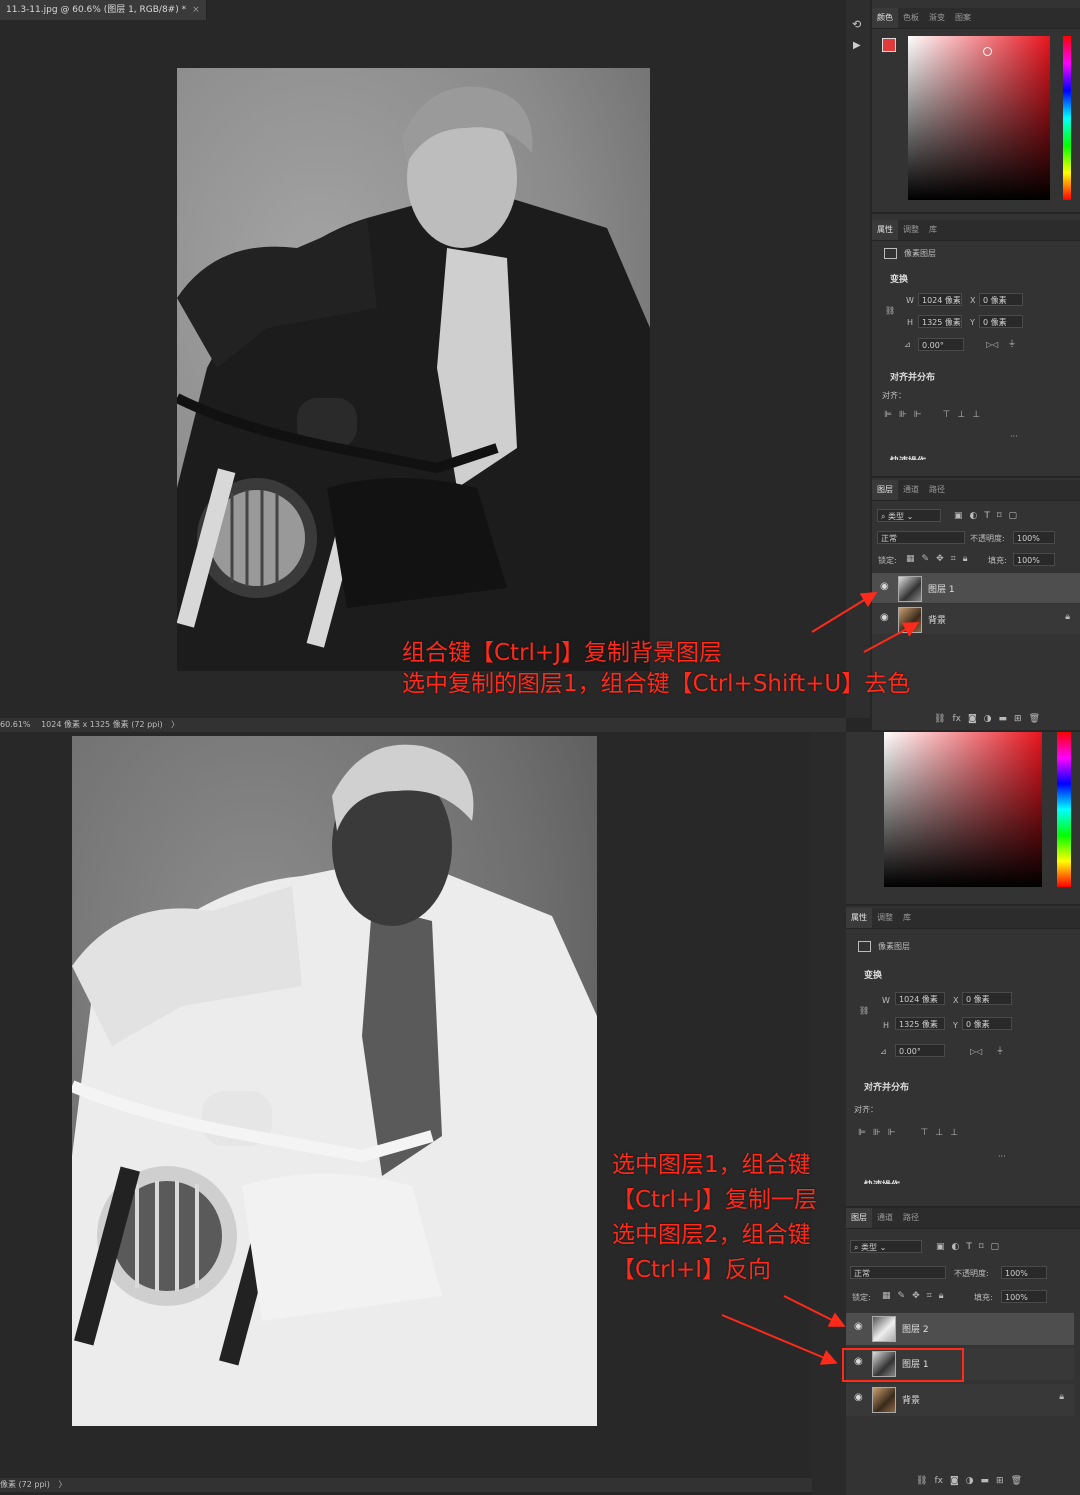 Image resolution: width=1080 pixels, height=1495 pixels. Describe the element at coordinates (820, 978) in the screenshot. I see `annotation-arrows` at that location.